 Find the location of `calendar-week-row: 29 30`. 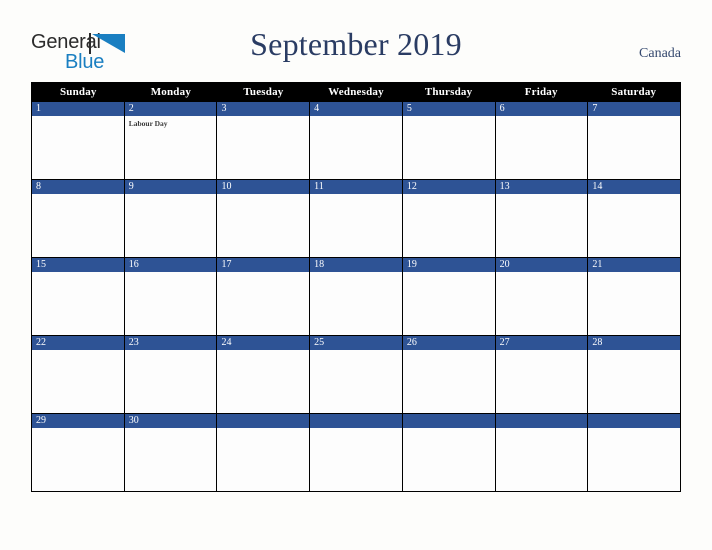

calendar-week-row: 29 30 is located at coordinates (356, 452).